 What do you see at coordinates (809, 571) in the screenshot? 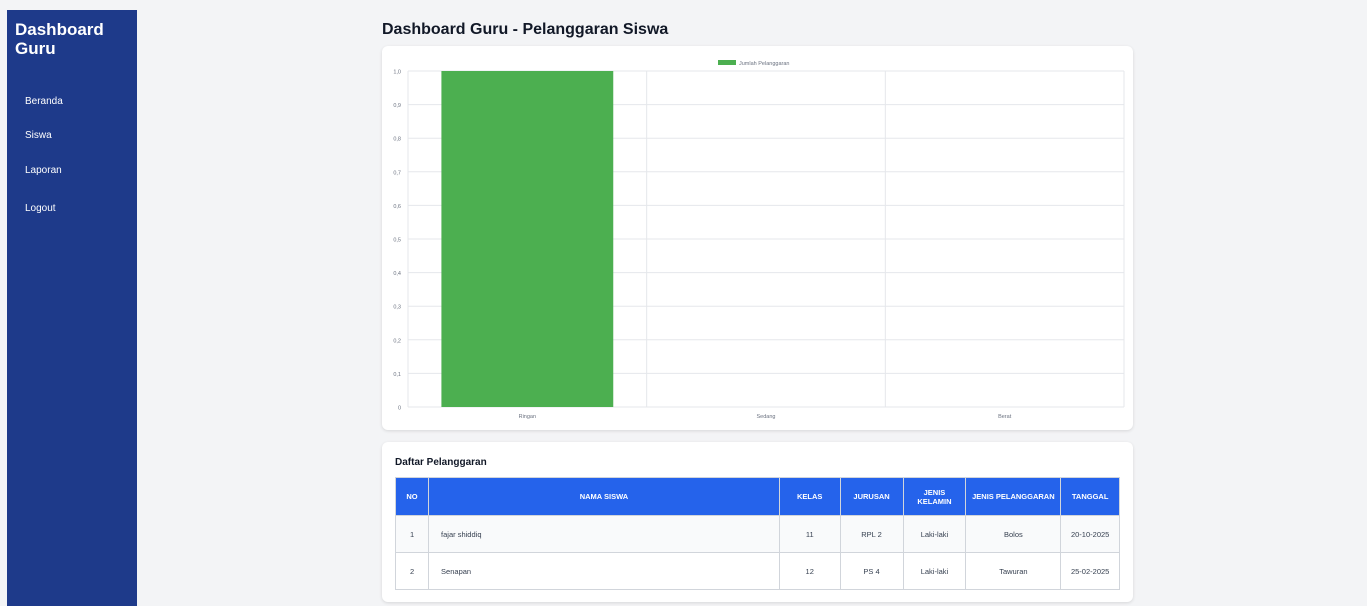
I see `cell-kelas: 12` at bounding box center [809, 571].